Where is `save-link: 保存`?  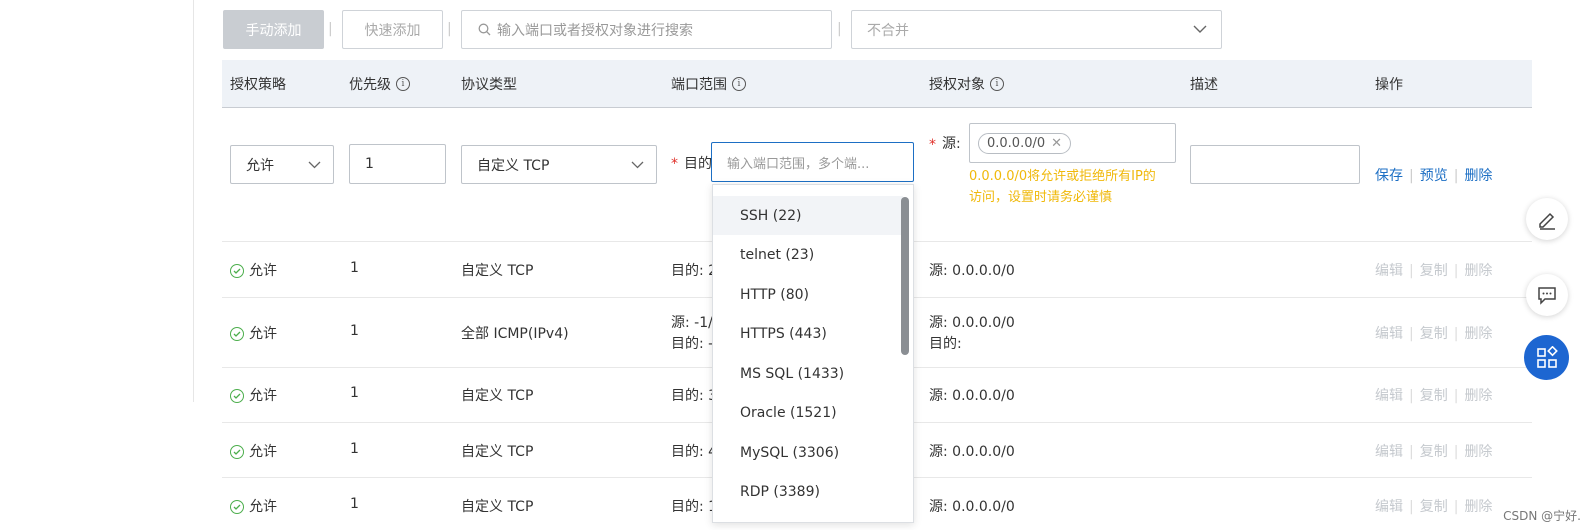
save-link: 保存 is located at coordinates (1389, 176).